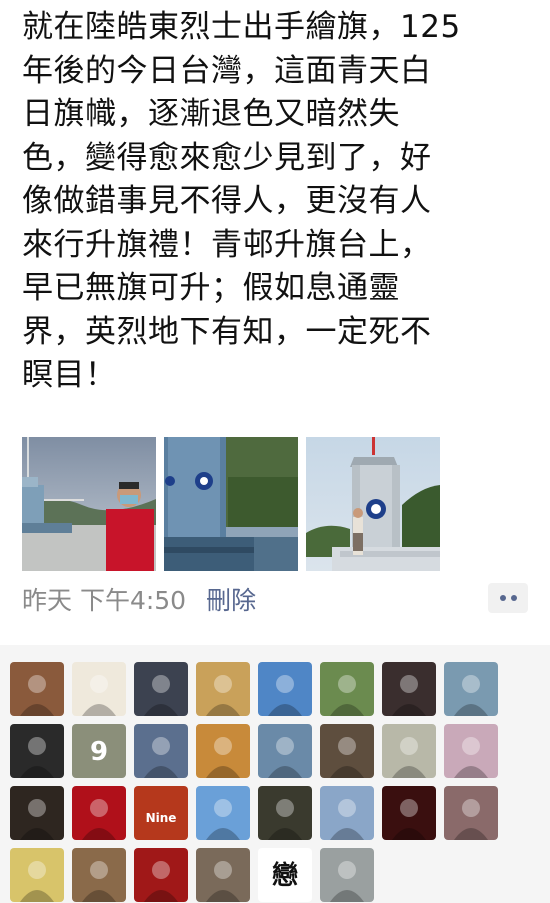 This screenshot has width=550, height=903. What do you see at coordinates (231, 599) in the screenshot?
I see `delete-link: 刪除` at bounding box center [231, 599].